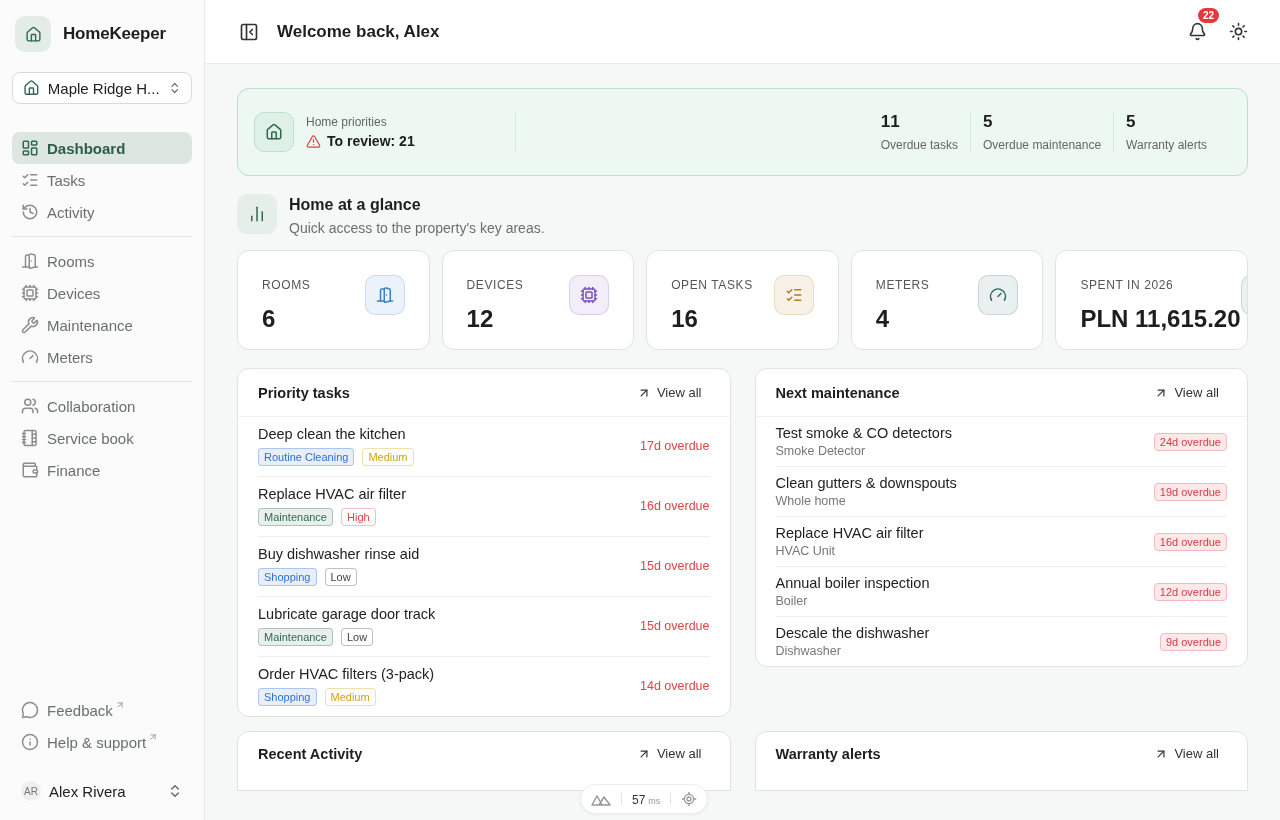 This screenshot has height=820, width=1280. I want to click on notification-badge: 22, so click(1208, 15).